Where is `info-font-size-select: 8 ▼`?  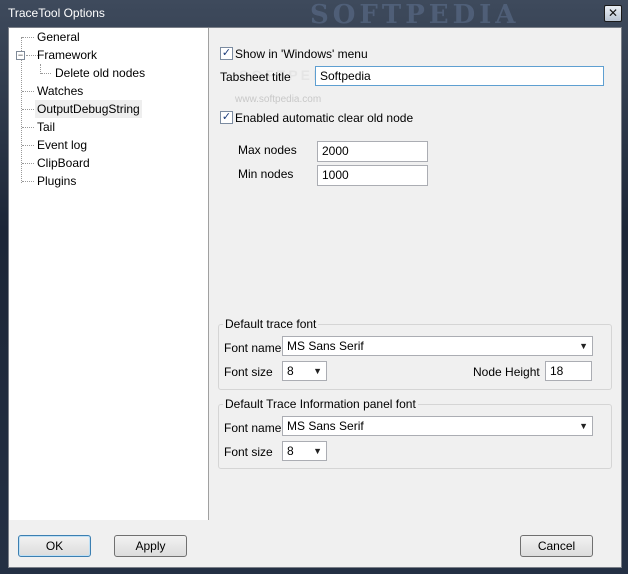
info-font-size-select: 8 ▼ is located at coordinates (304, 451).